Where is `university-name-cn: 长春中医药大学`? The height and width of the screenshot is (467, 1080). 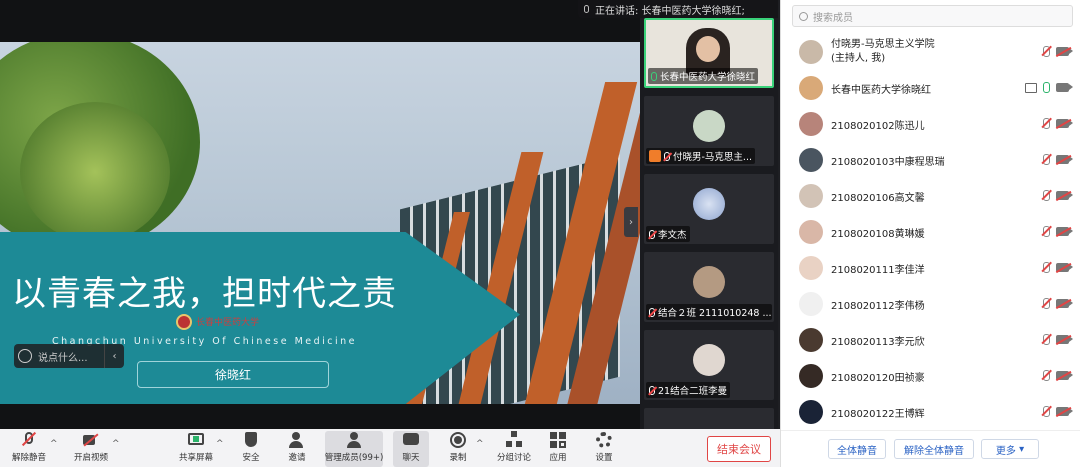
university-name-cn: 长春中医药大学 is located at coordinates (228, 323).